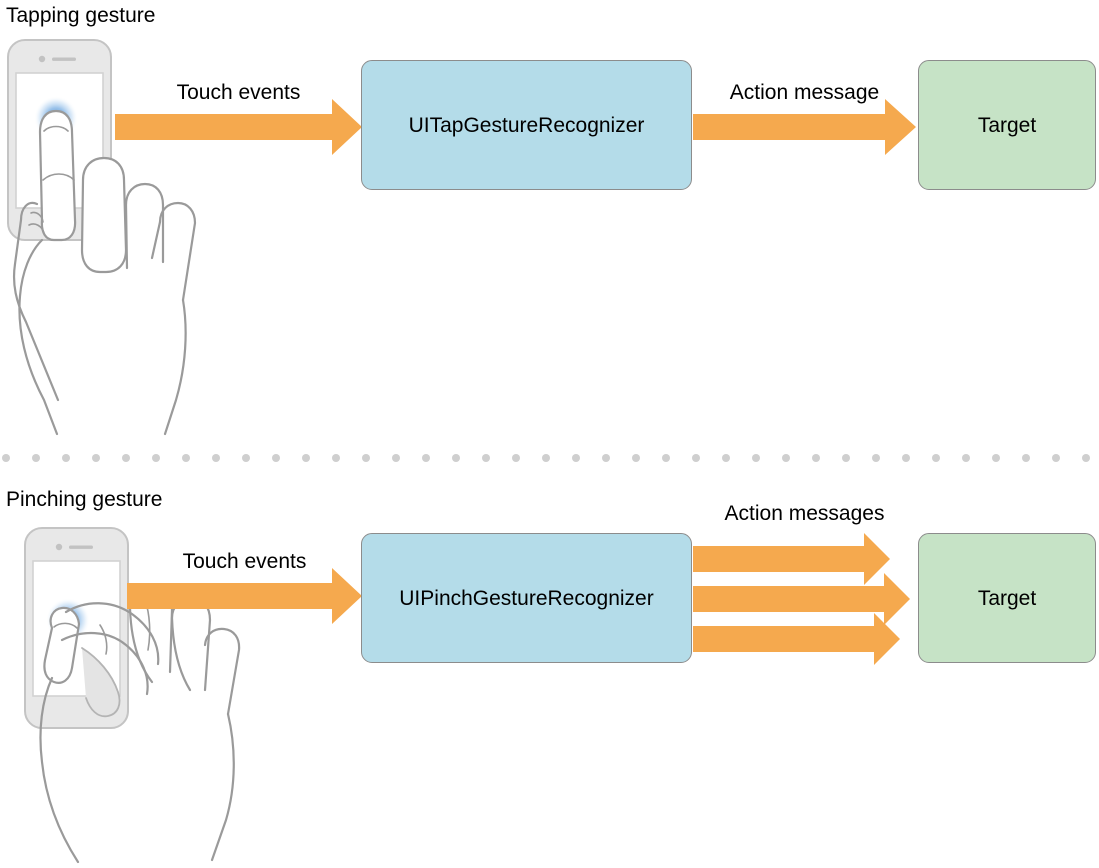 The height and width of the screenshot is (868, 1099). What do you see at coordinates (1007, 125) in the screenshot?
I see `node-target-tap: Target` at bounding box center [1007, 125].